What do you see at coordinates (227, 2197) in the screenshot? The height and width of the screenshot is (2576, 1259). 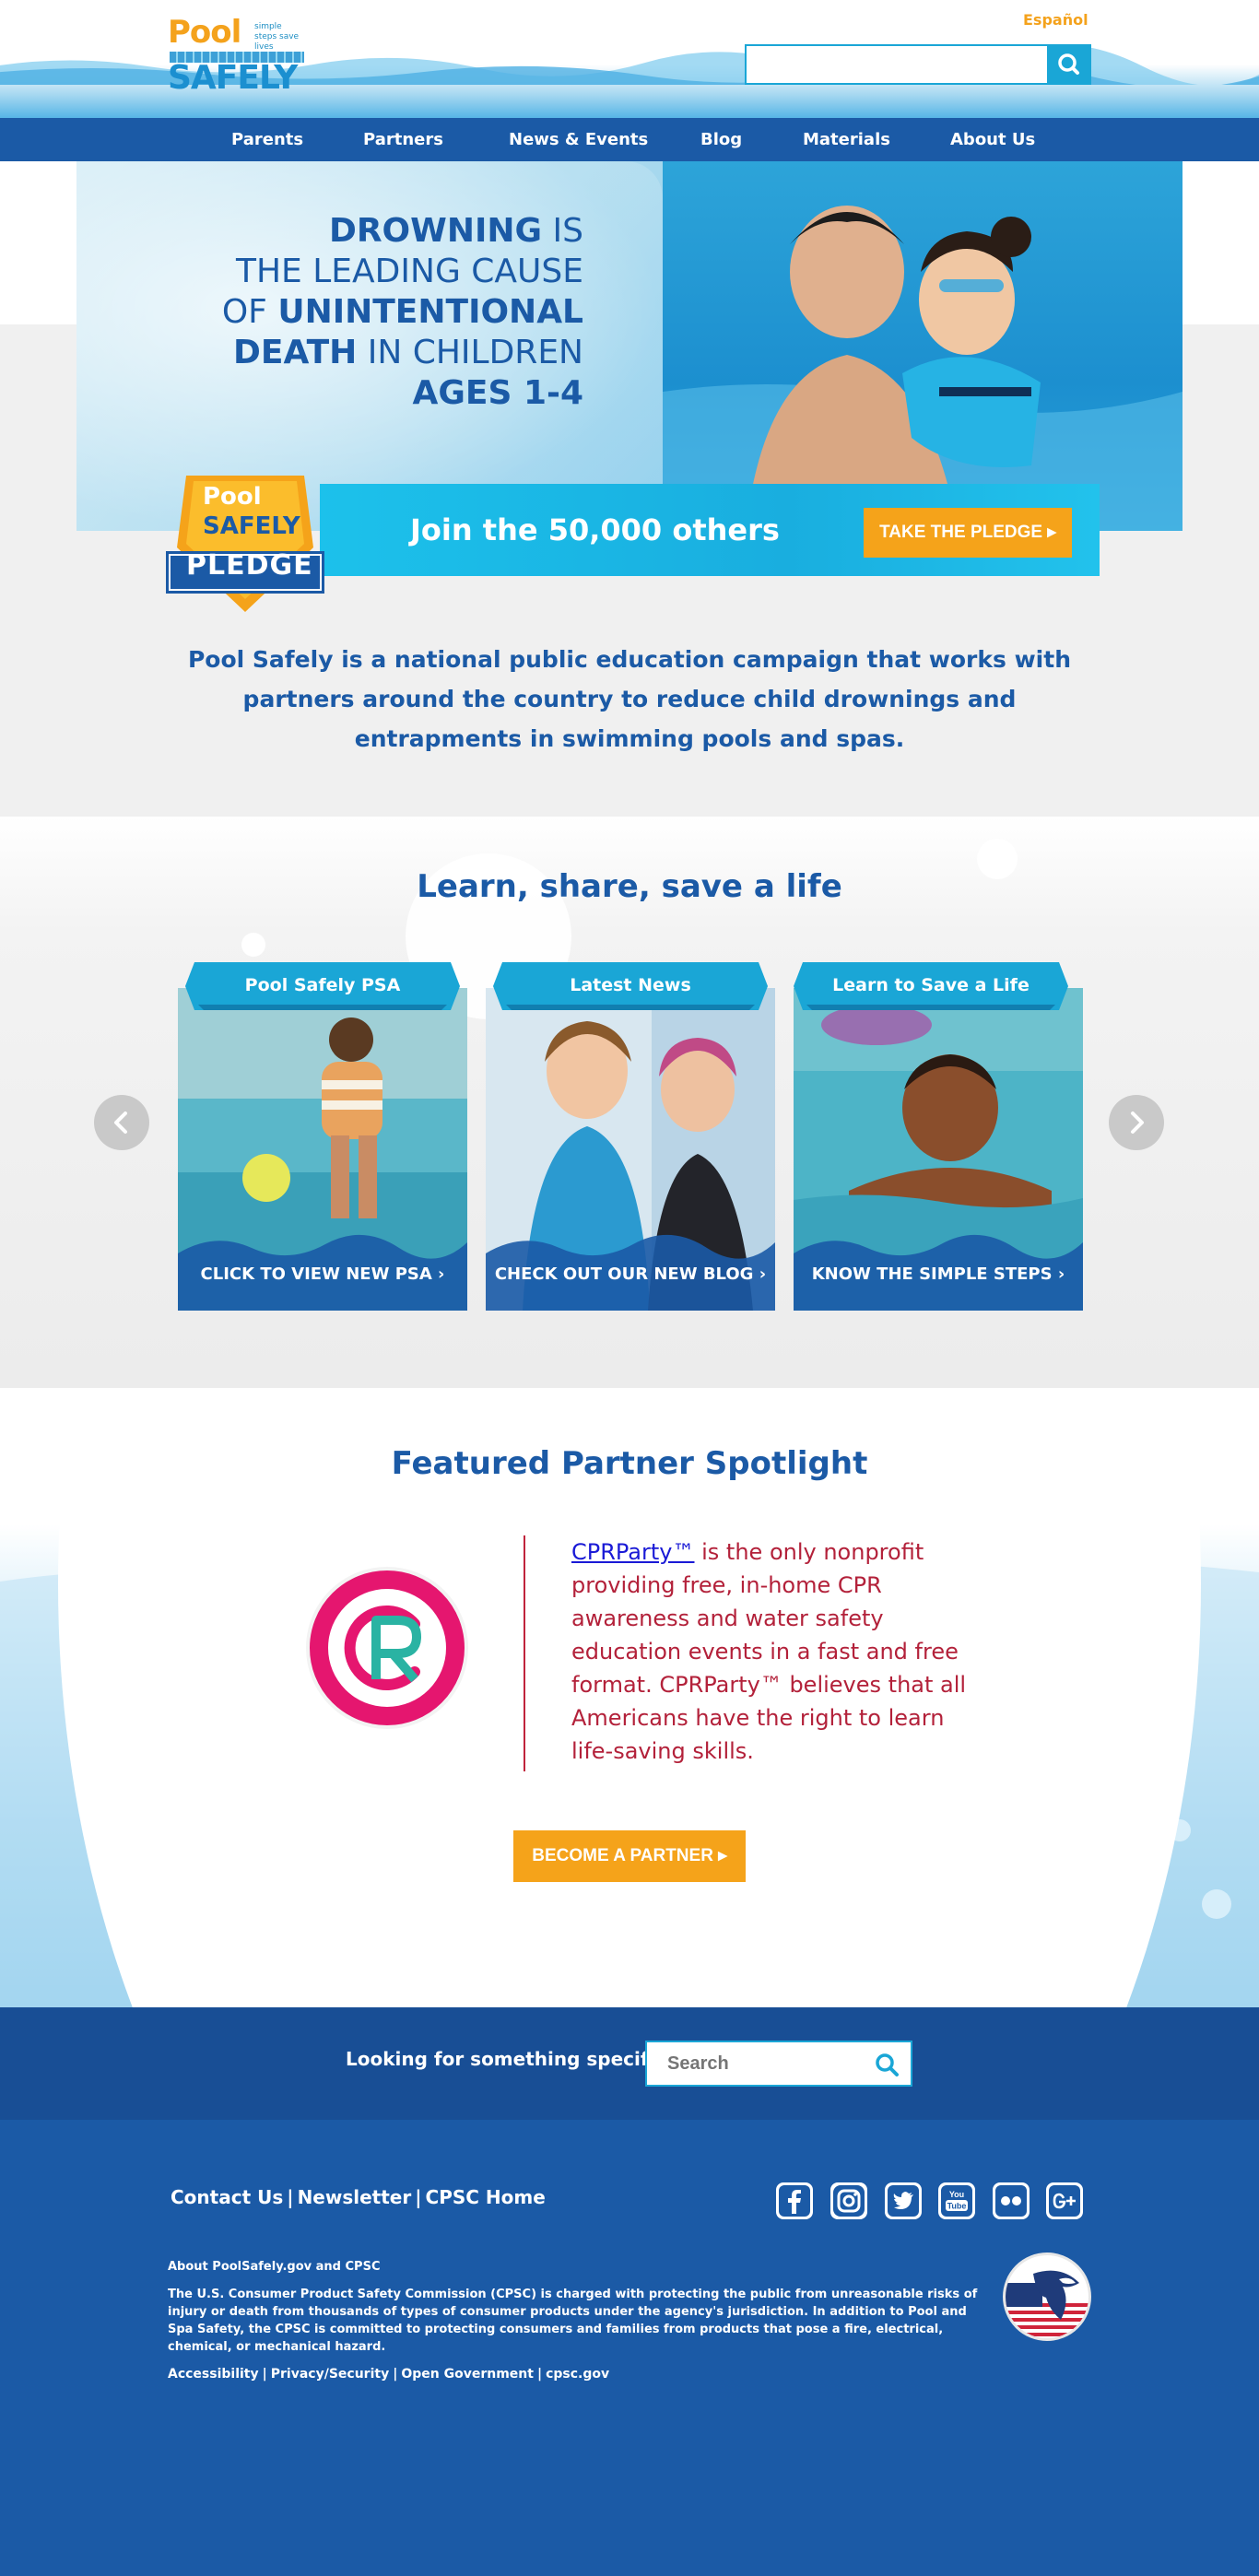 I see `footer-link-contact-us: Contact Us` at bounding box center [227, 2197].